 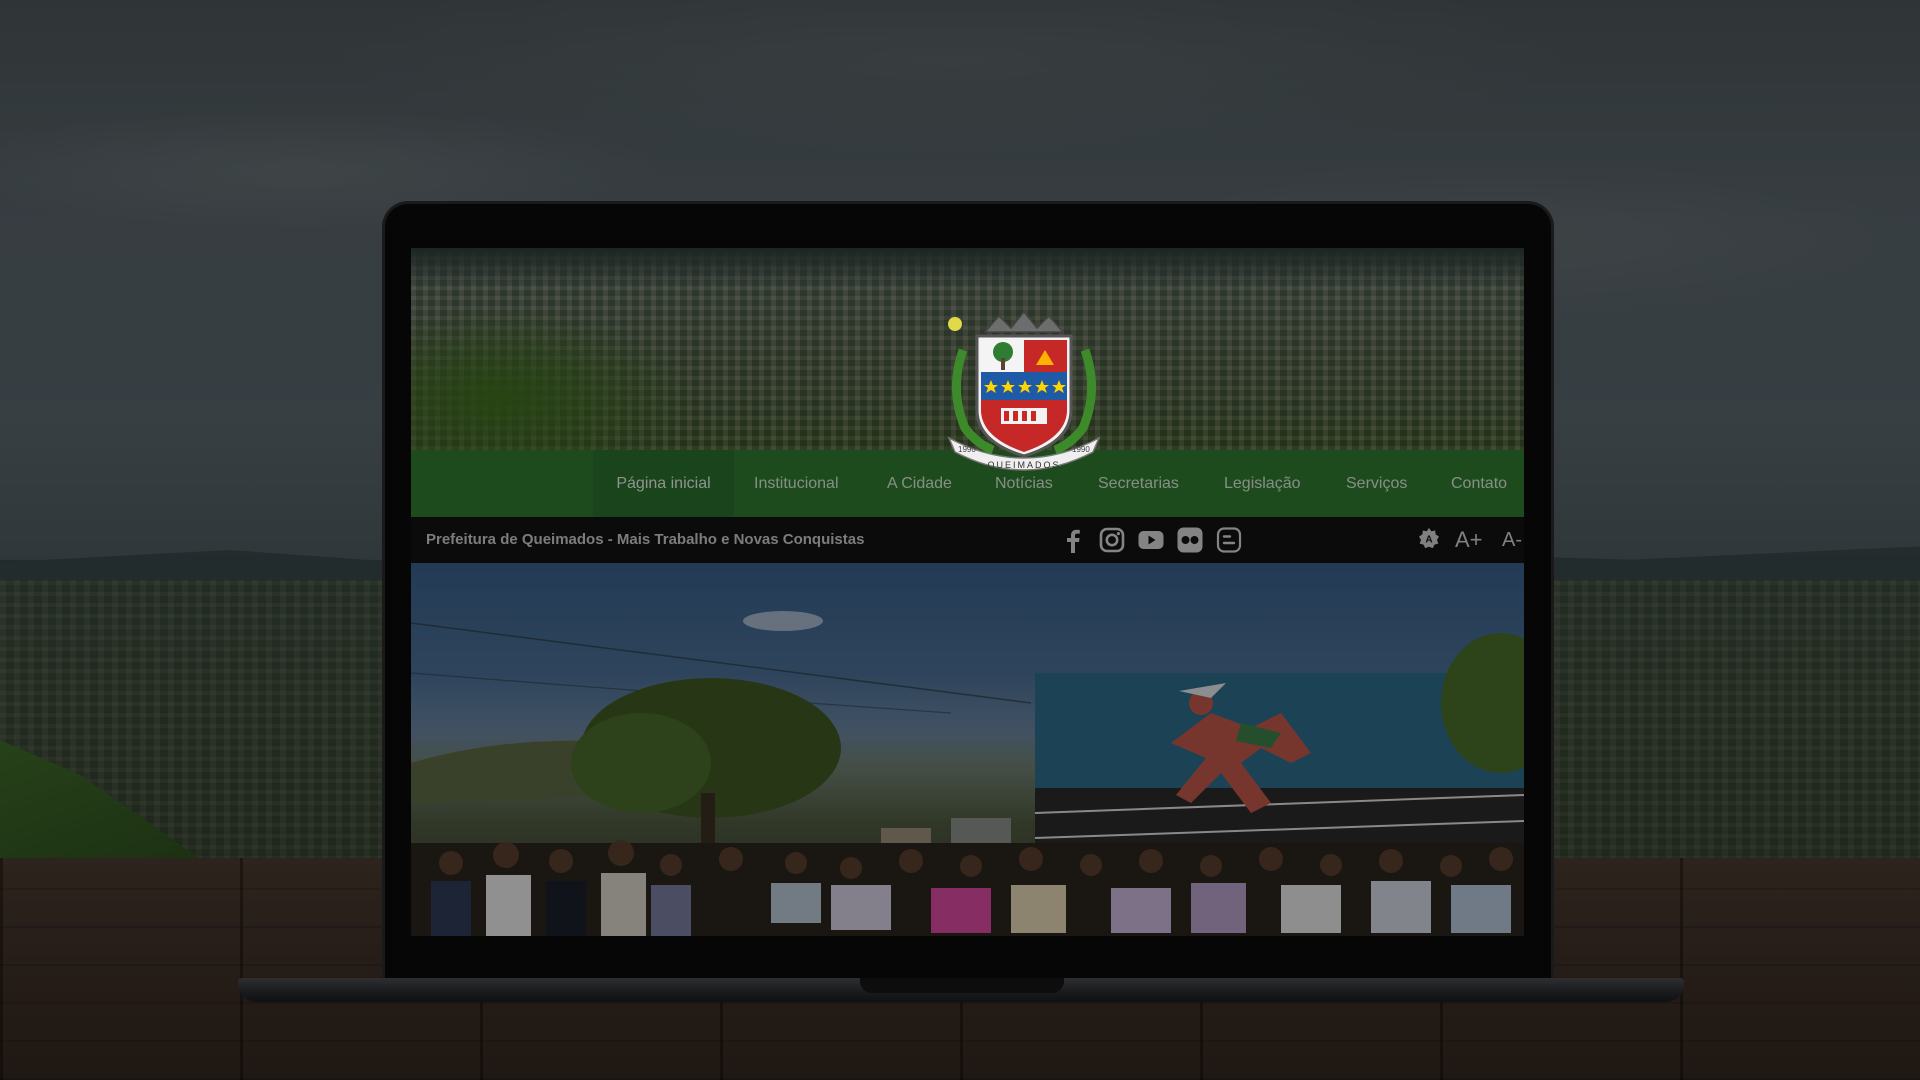 I want to click on crest-year-left: 1990, so click(x=967, y=449).